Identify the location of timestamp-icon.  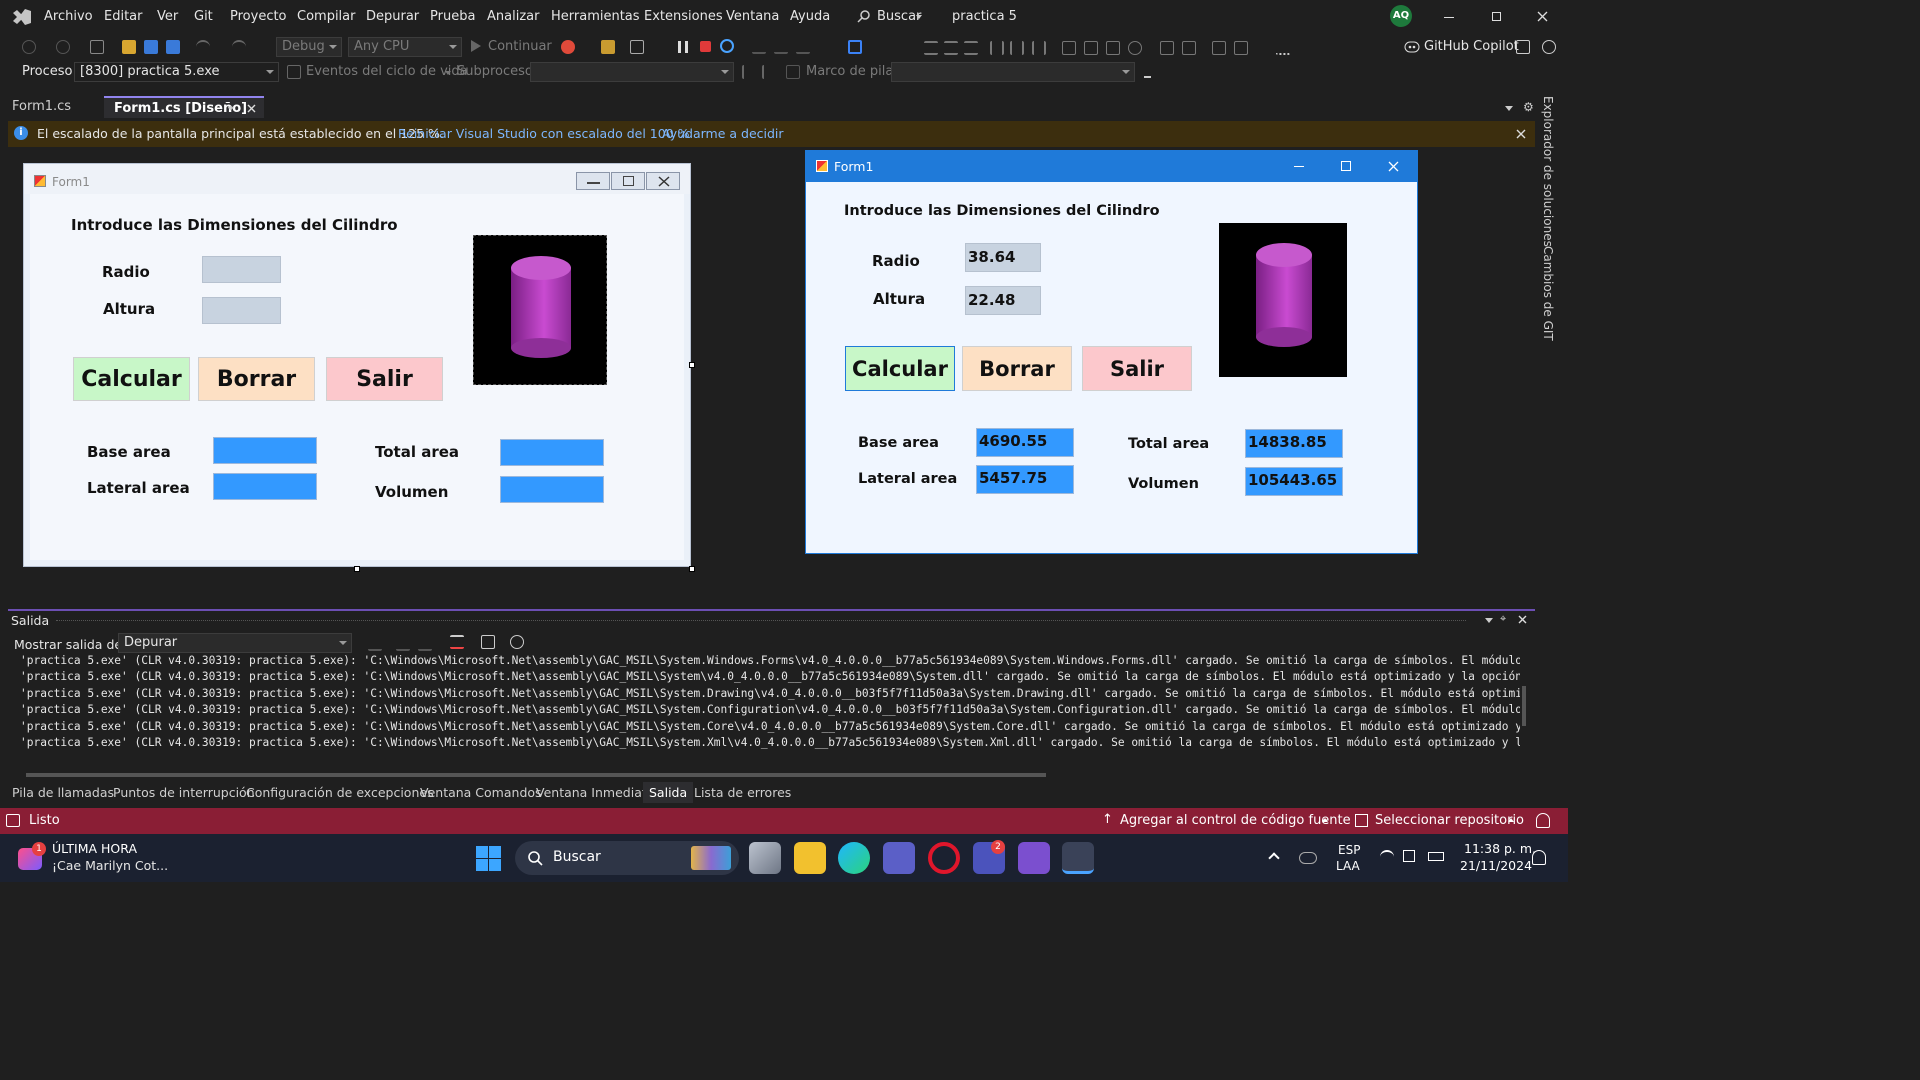
(517, 642).